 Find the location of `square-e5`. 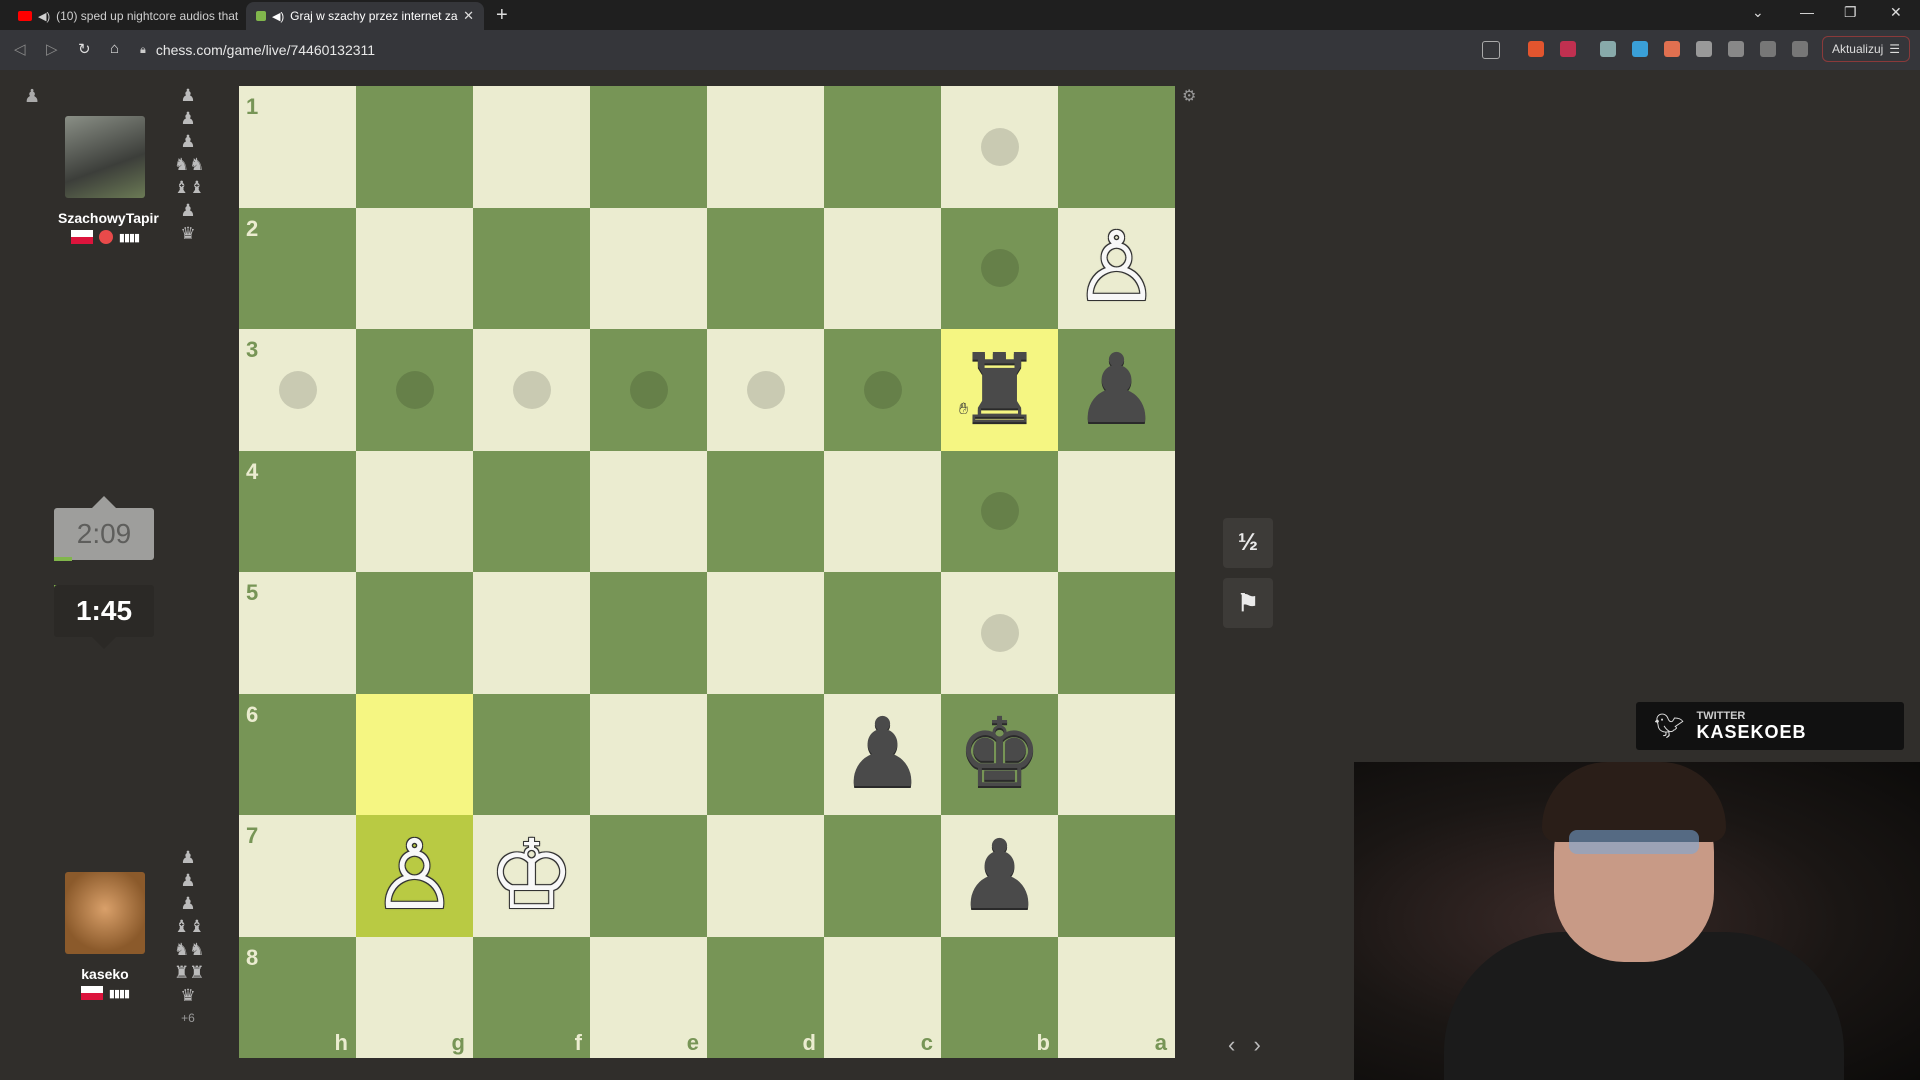

square-e5 is located at coordinates (648, 633).